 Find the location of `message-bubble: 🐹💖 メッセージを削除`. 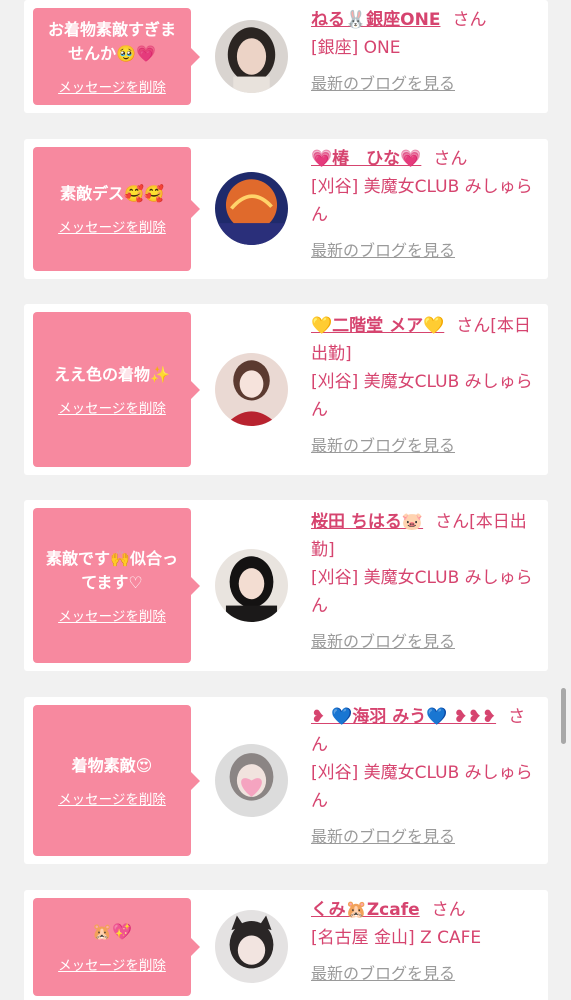

message-bubble: 🐹💖 メッセージを削除 is located at coordinates (116, 947).